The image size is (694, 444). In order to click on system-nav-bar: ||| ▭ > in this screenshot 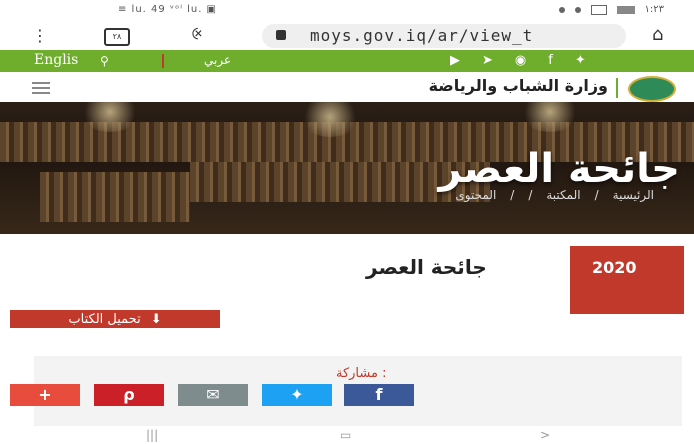, I will do `click(347, 435)`.